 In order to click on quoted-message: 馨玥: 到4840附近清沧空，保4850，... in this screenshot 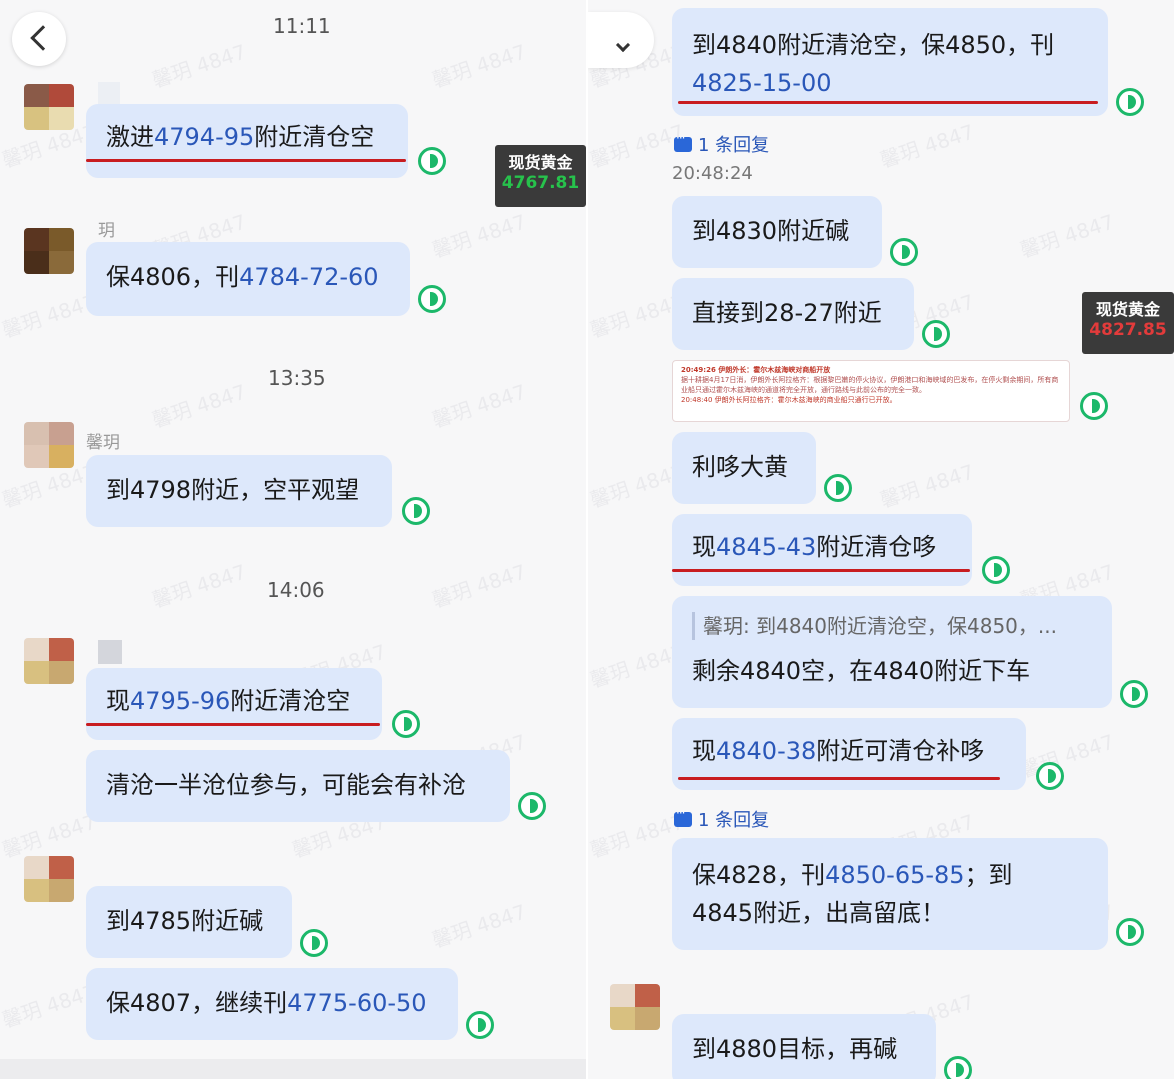, I will do `click(892, 626)`.